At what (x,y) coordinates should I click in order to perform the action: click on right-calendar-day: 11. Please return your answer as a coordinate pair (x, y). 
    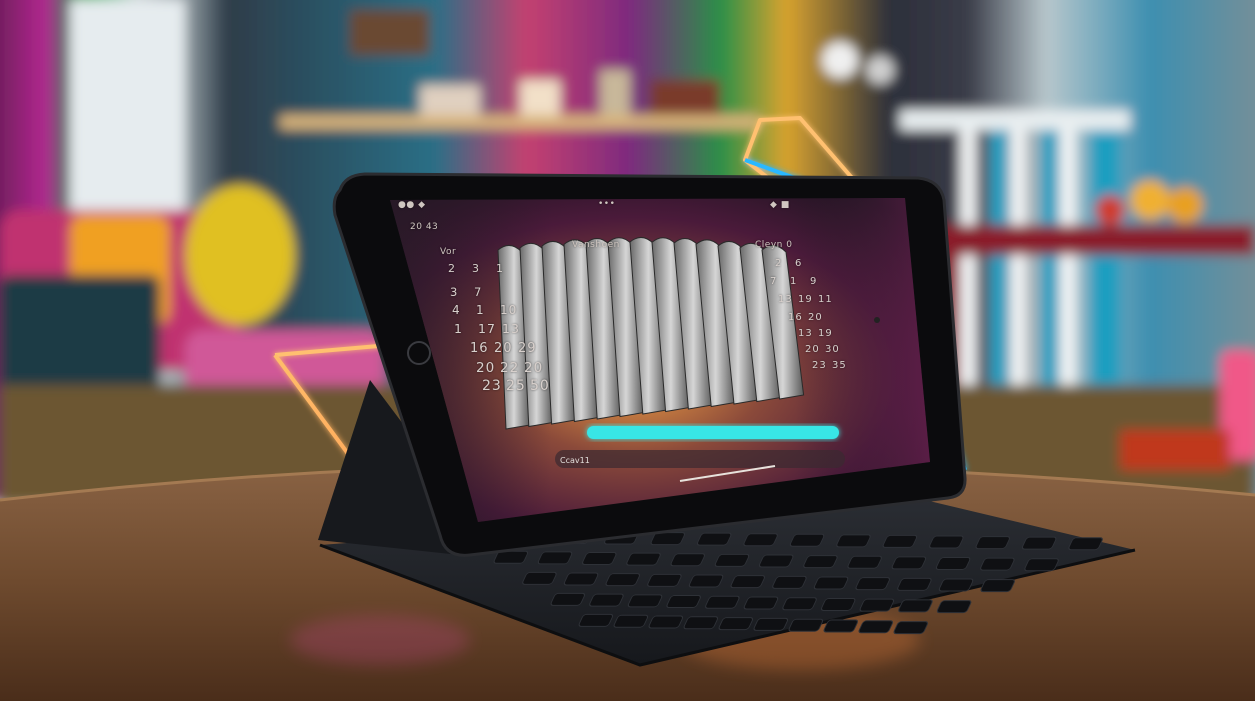
    Looking at the image, I should click on (825, 299).